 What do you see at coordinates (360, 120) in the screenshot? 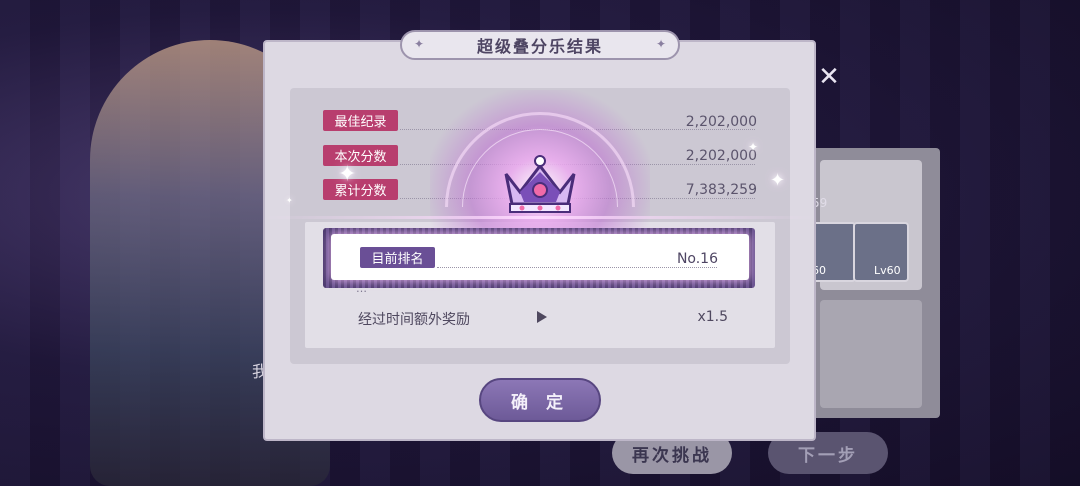
I see `best-record-label: 最佳纪录` at bounding box center [360, 120].